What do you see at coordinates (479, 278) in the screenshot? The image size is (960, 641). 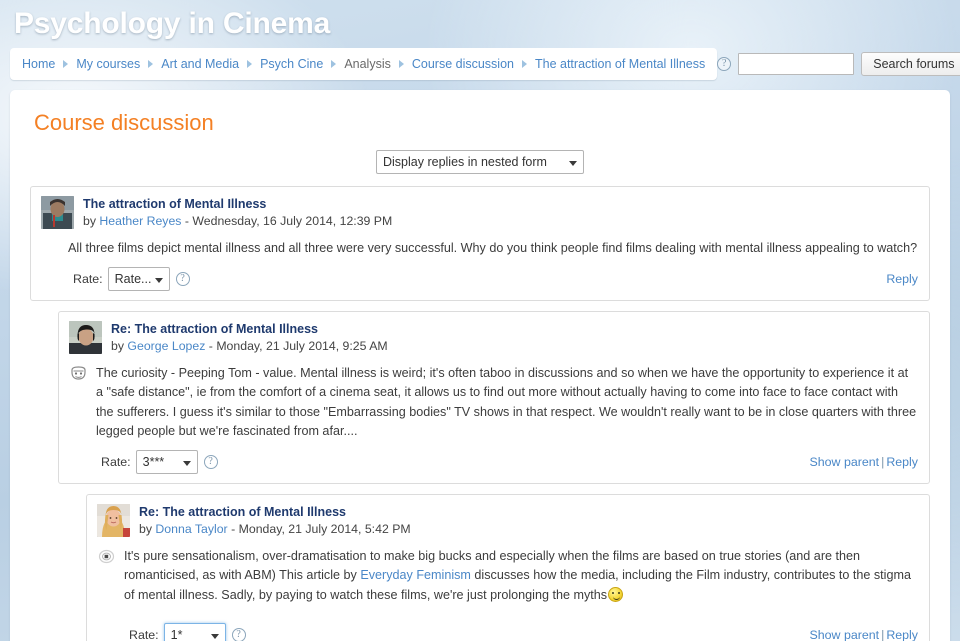 I see `post-footer: Rate: Rate... ? Reply` at bounding box center [479, 278].